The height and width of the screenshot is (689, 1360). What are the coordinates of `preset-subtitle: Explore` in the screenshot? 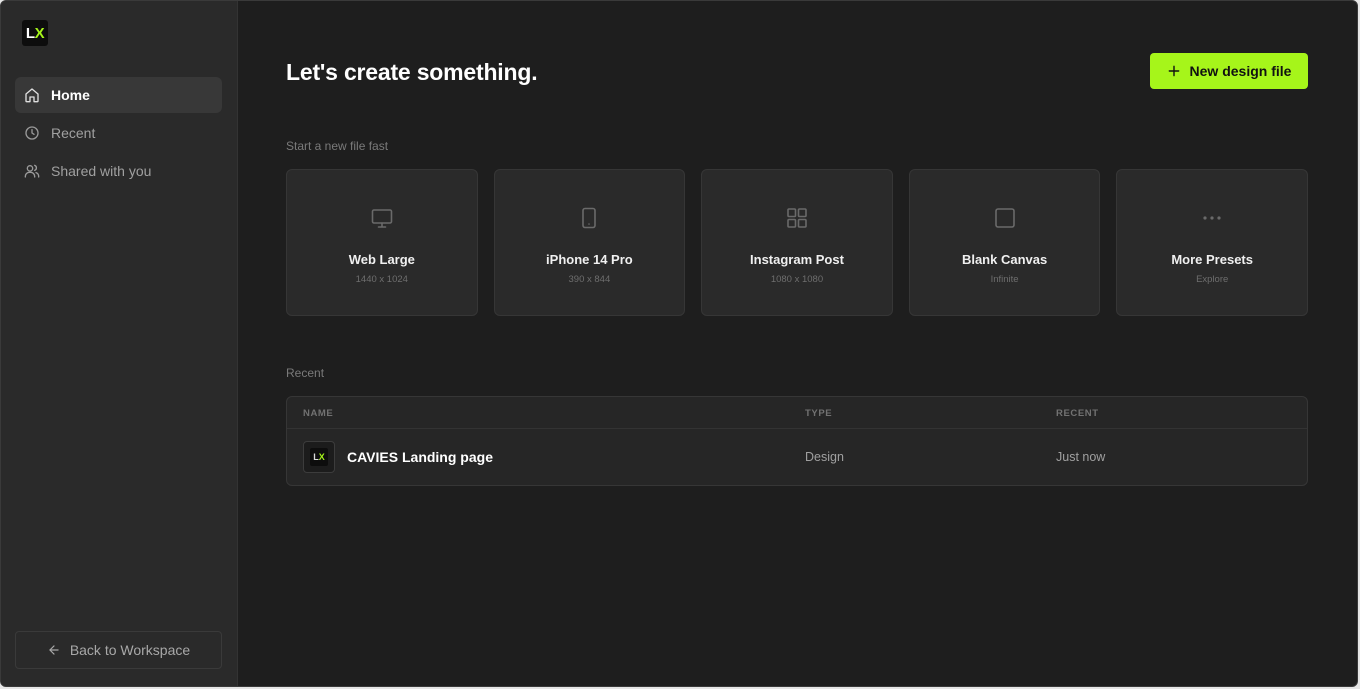 It's located at (1212, 279).